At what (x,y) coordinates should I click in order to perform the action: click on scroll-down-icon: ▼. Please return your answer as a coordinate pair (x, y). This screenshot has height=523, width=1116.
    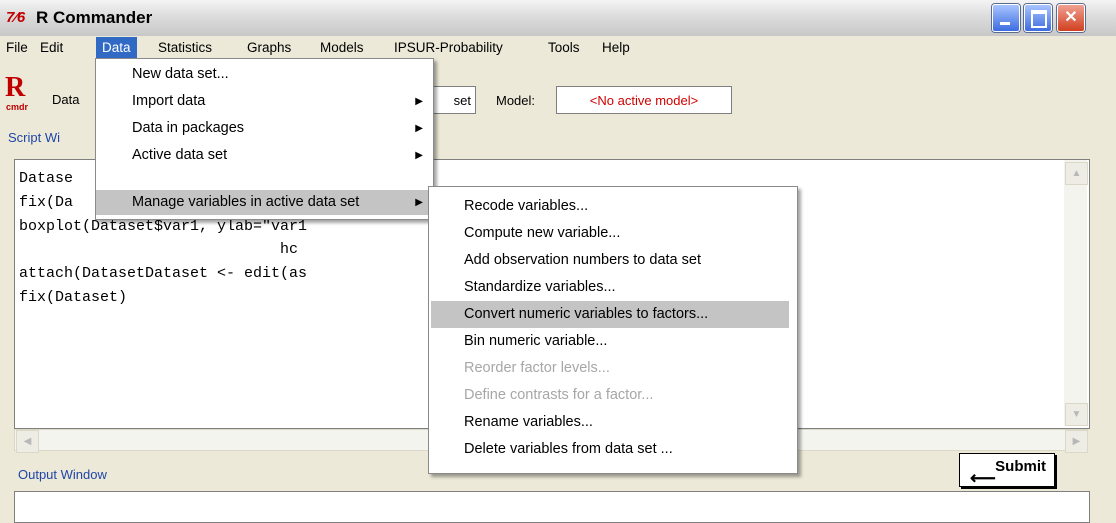
    Looking at the image, I should click on (1076, 414).